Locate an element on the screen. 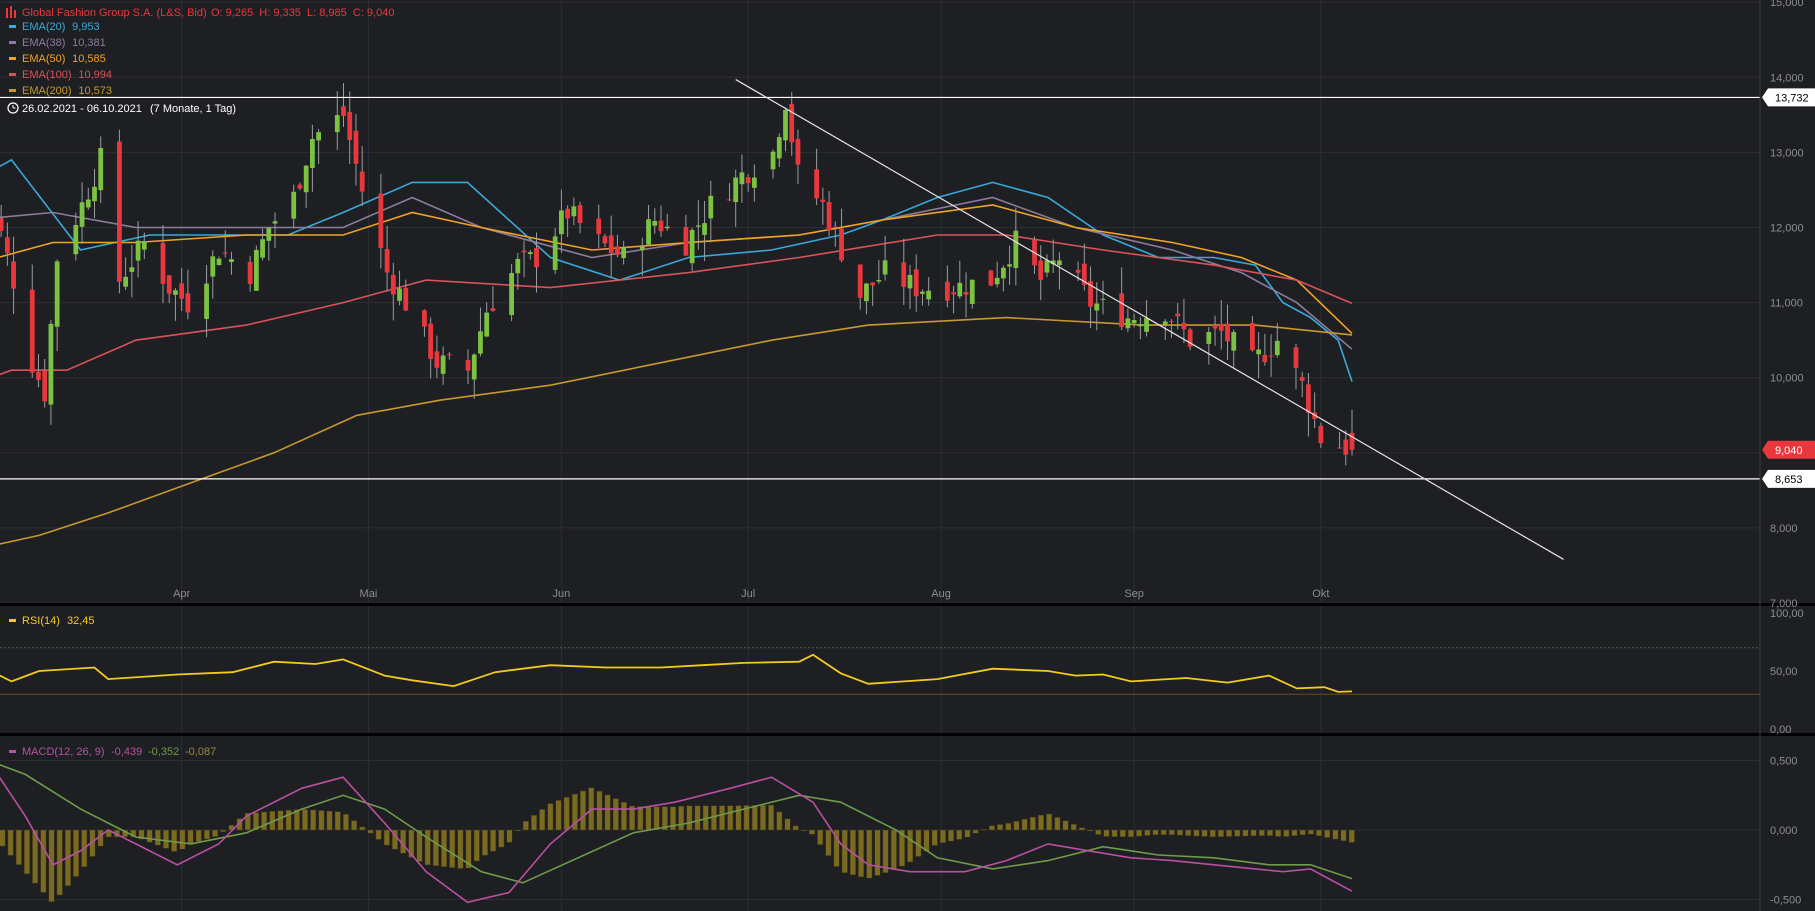  legend-item: EMA(100) 10,994 is located at coordinates (60, 75).